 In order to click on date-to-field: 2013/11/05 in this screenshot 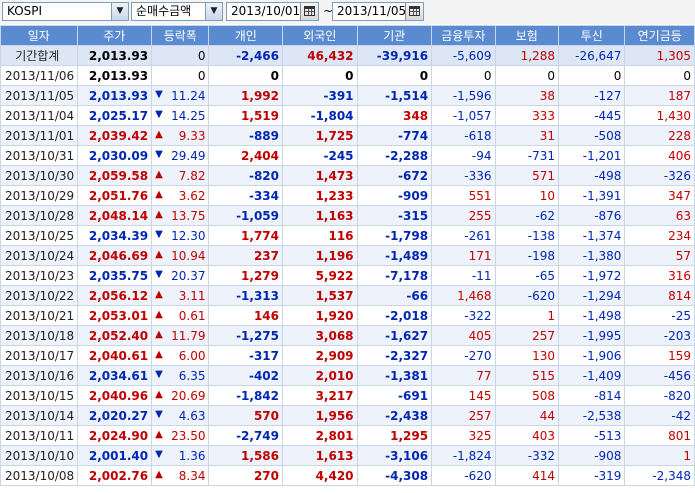, I will do `click(378, 11)`.